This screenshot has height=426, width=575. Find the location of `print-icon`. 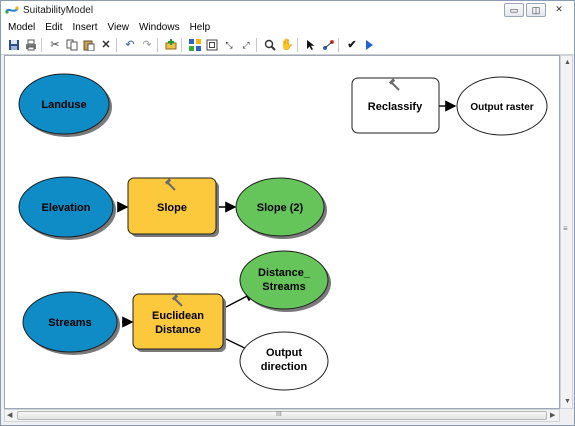

print-icon is located at coordinates (31, 45).